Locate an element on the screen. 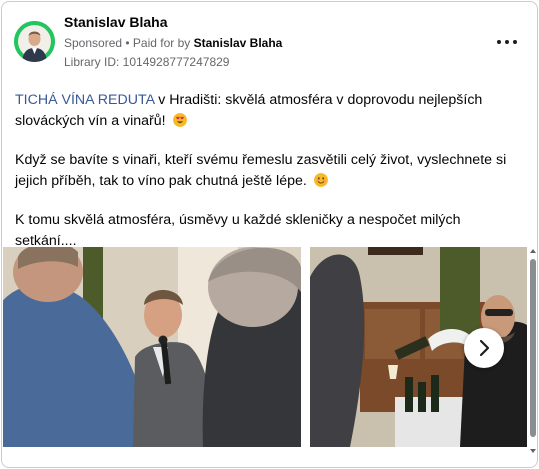 This screenshot has height=469, width=539. post-link: TICHÁ VÍNA REDUTA is located at coordinates (84, 100).